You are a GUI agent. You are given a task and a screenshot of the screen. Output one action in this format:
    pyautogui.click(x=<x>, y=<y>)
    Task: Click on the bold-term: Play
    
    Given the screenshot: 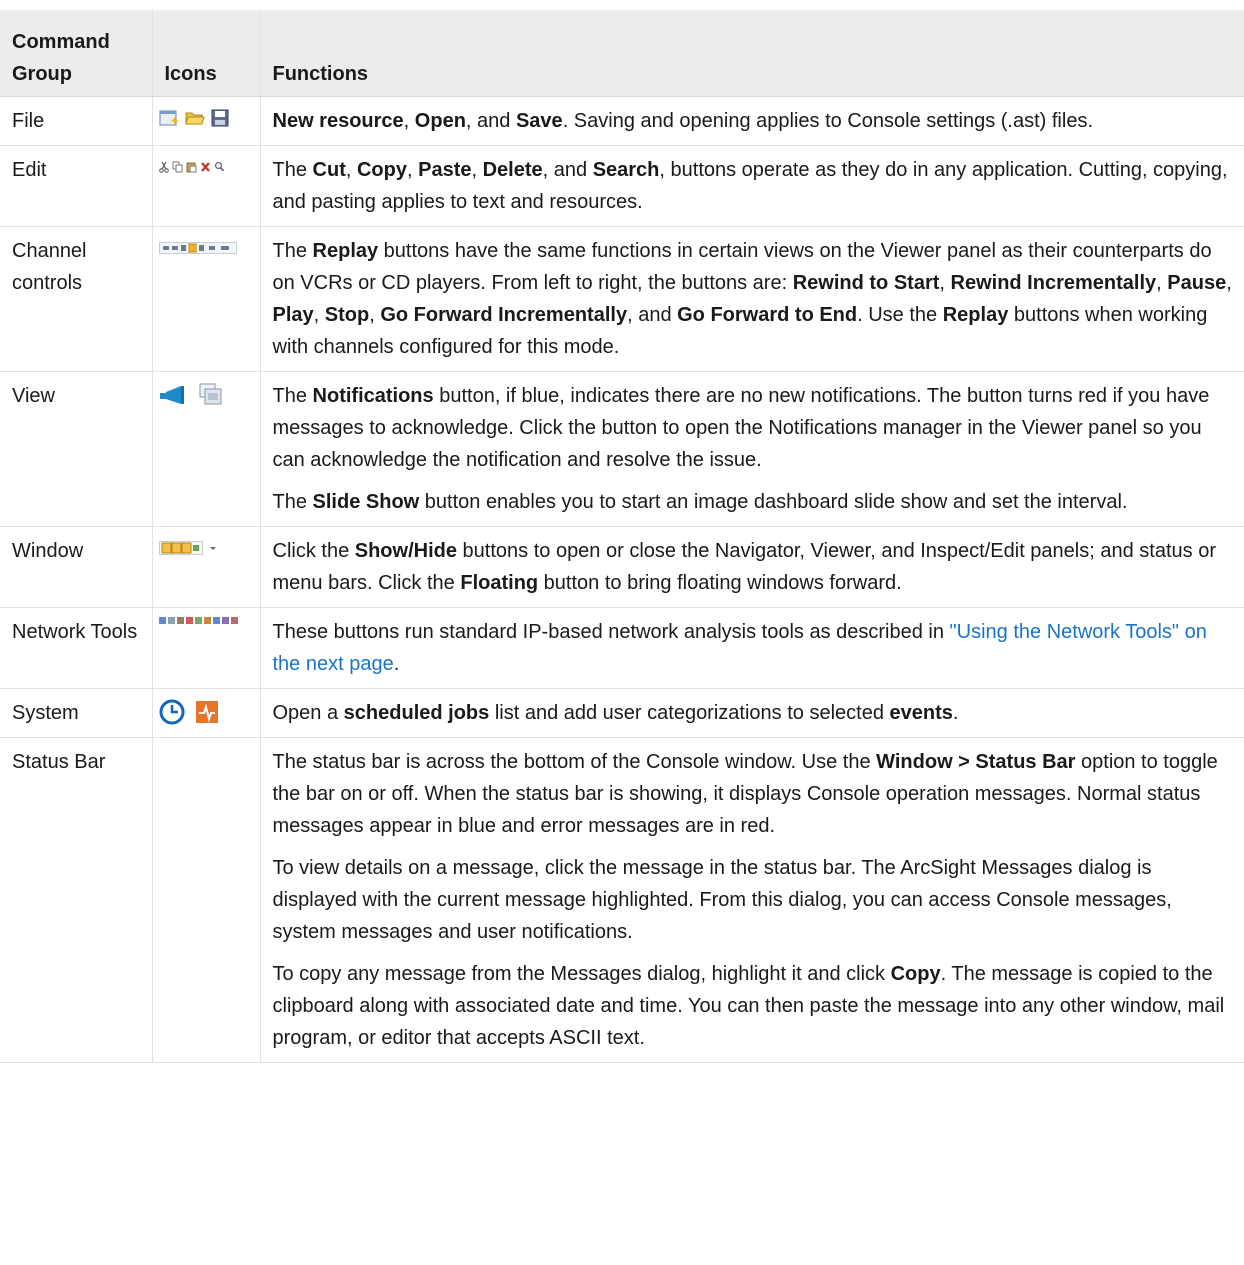 What is the action you would take?
    pyautogui.click(x=293, y=315)
    